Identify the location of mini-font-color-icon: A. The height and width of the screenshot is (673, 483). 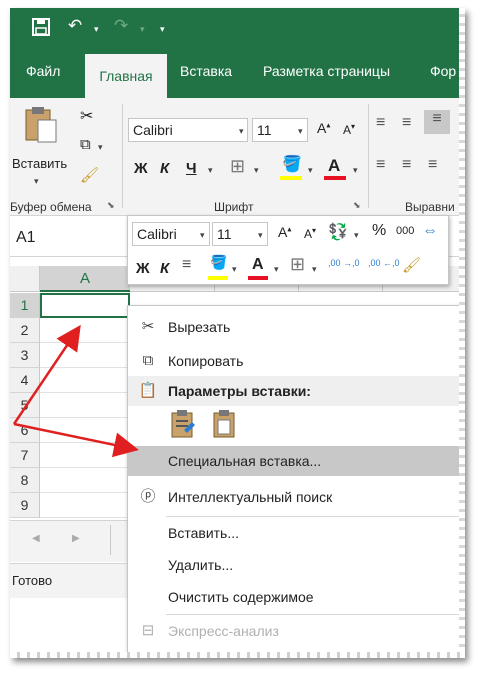
(258, 265).